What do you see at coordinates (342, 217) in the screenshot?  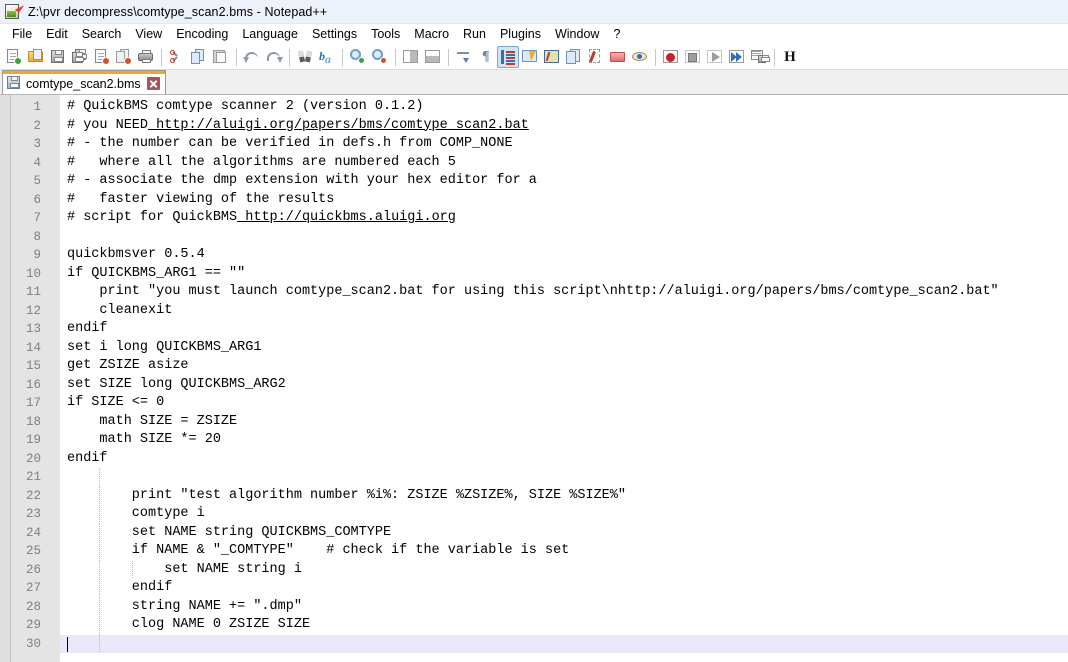 I see `code-url-link: http://quickbms.aluigi.or` at bounding box center [342, 217].